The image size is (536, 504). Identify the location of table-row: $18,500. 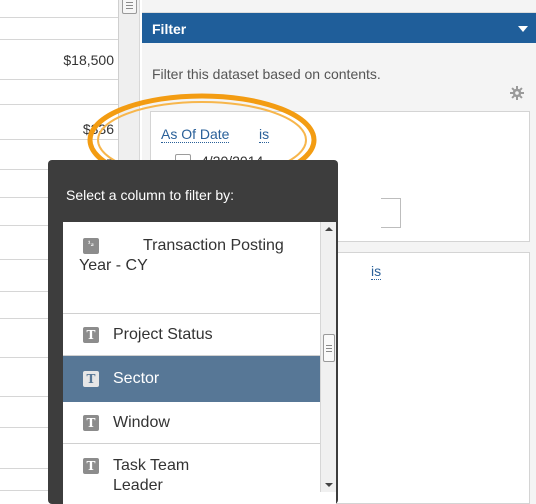
(59, 60).